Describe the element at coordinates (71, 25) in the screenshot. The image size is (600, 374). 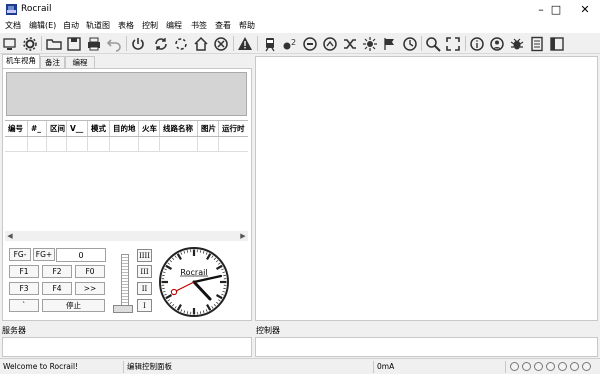
I see `menu-auto: 自动` at that location.